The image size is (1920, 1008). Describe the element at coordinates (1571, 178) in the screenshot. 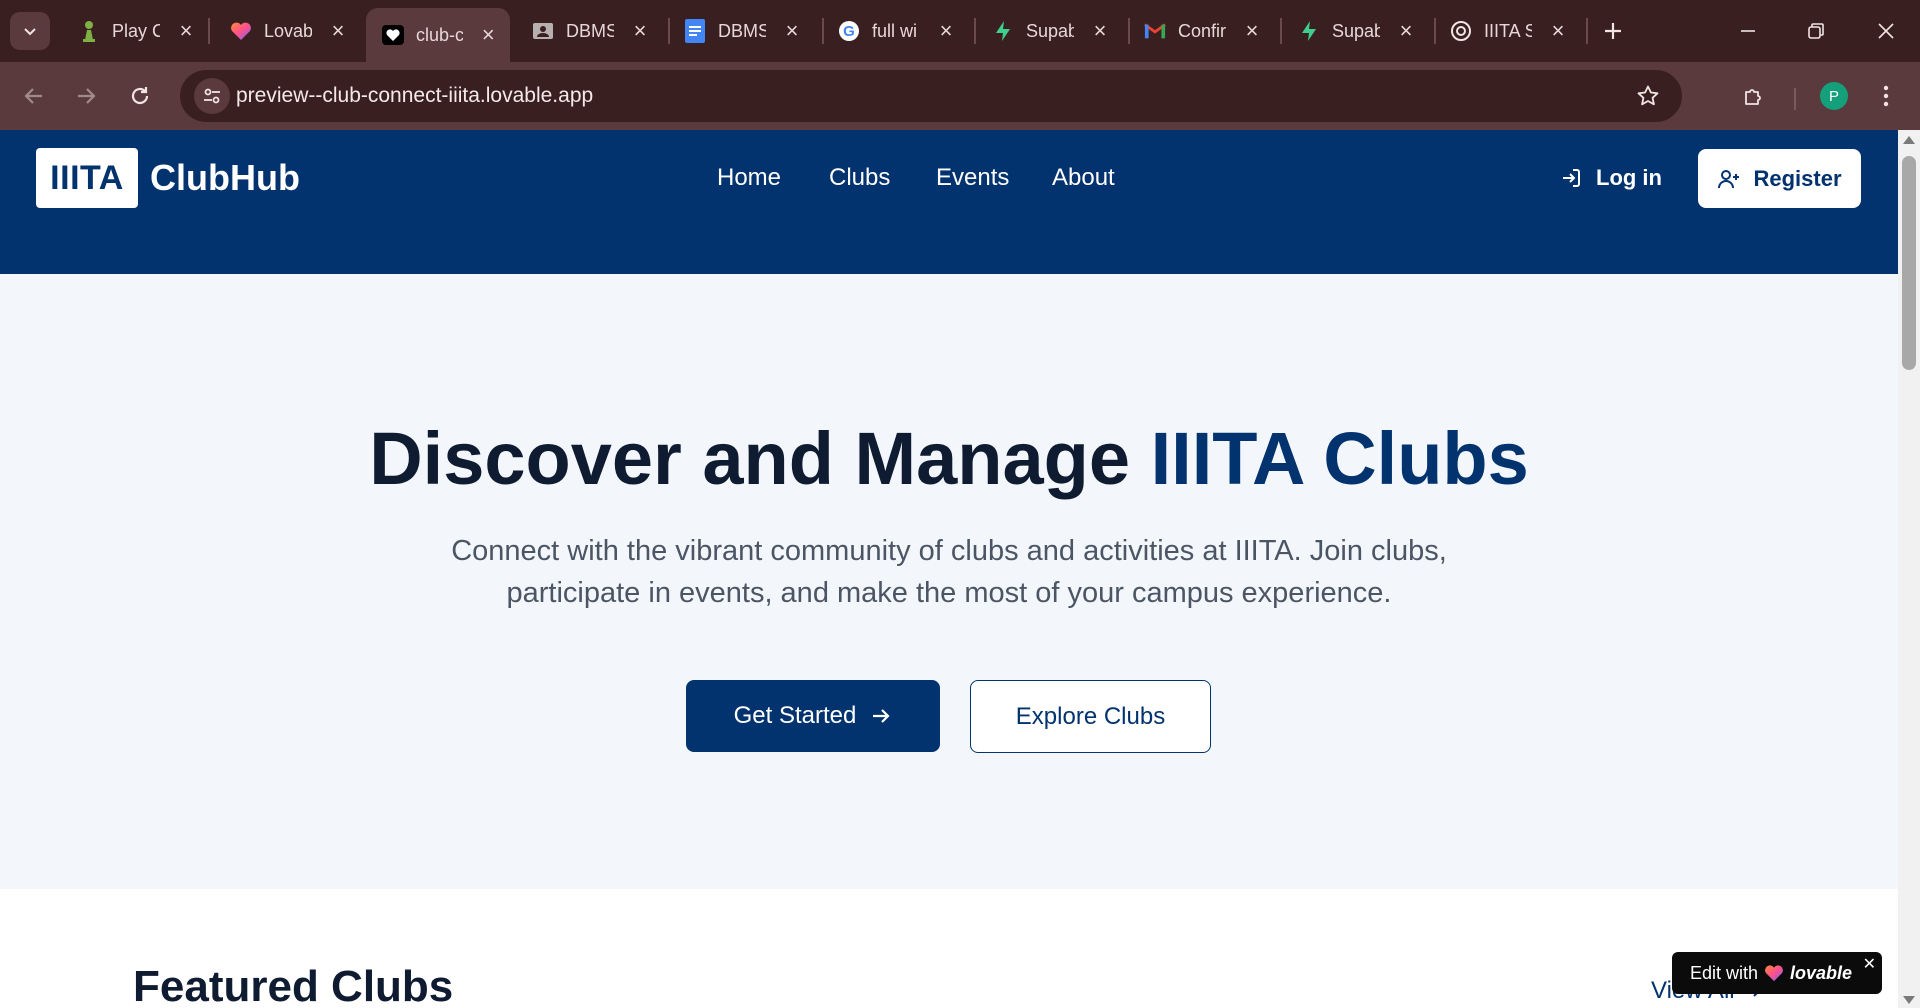

I see `login-icon` at that location.